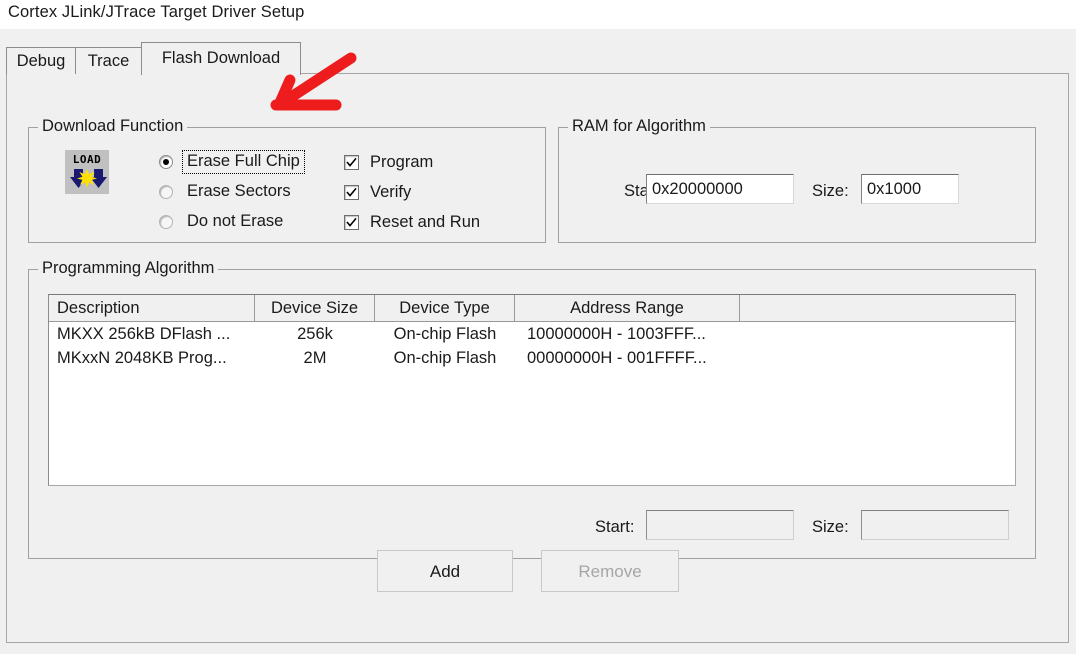 Image resolution: width=1076 pixels, height=654 pixels. I want to click on radio-erase-full-chip-indicator, so click(166, 162).